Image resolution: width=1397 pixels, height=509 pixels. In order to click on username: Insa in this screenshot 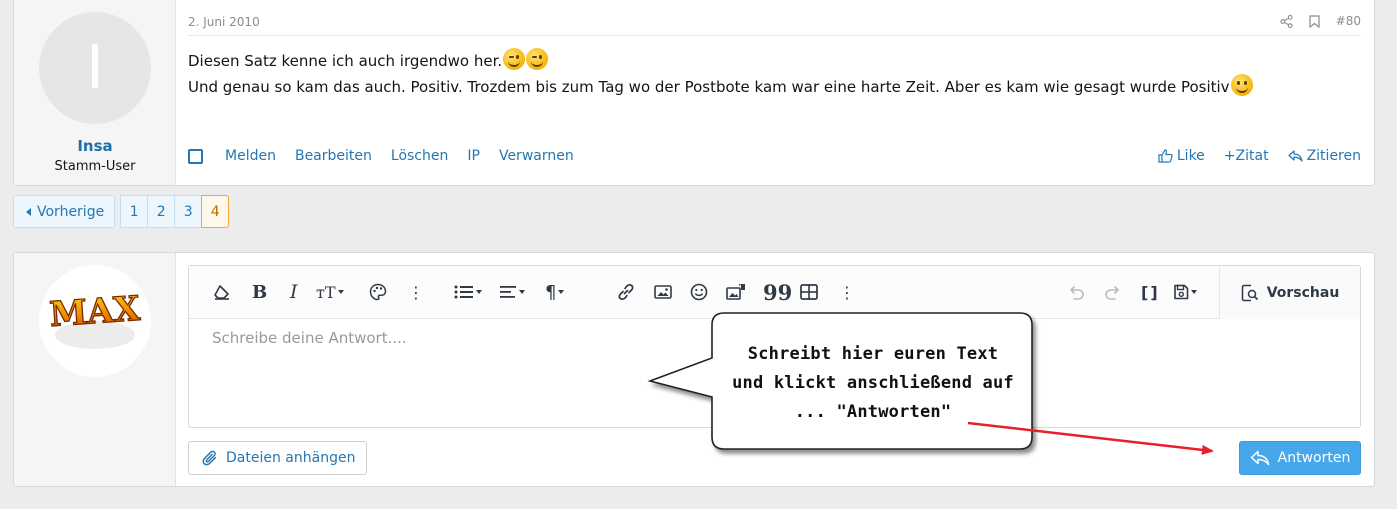, I will do `click(95, 146)`.